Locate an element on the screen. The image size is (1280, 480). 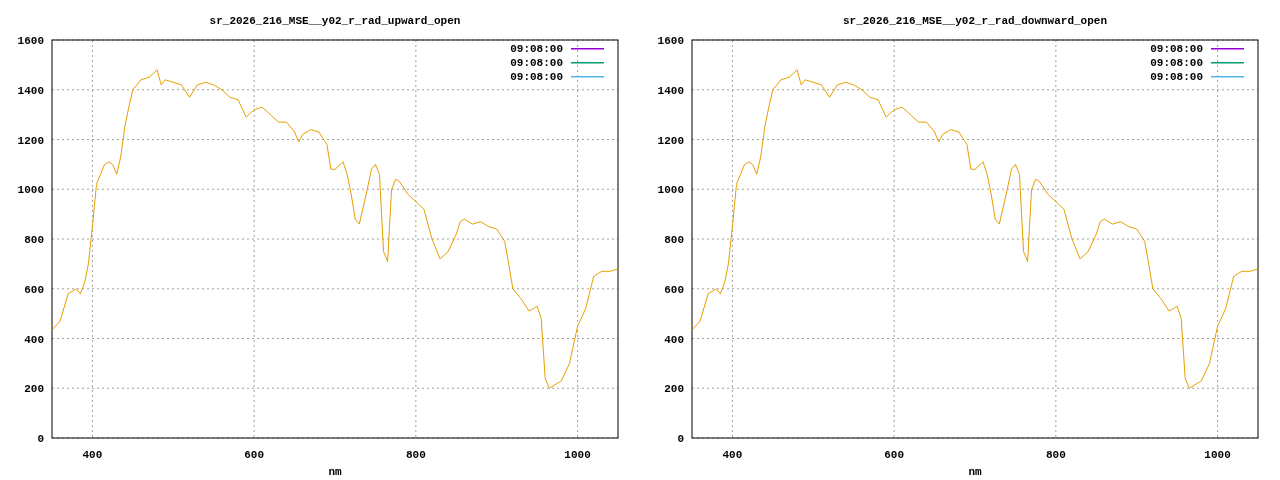
chart-title: sr_2026_216_MSE__y02_r_rad_upward_open is located at coordinates (335, 21).